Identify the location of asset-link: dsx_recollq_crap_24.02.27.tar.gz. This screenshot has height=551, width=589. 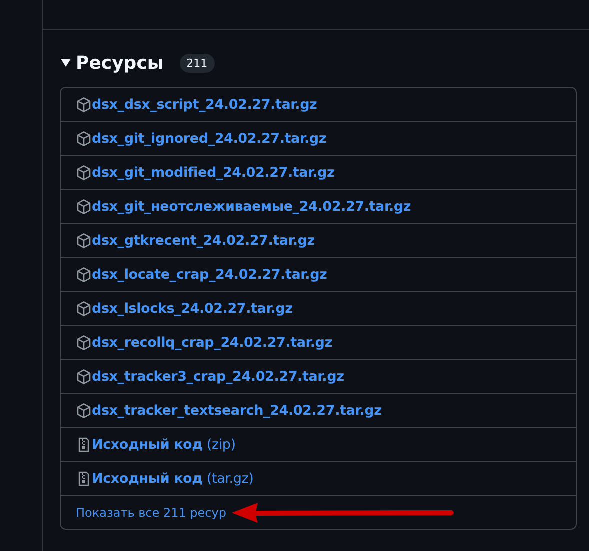
(212, 342).